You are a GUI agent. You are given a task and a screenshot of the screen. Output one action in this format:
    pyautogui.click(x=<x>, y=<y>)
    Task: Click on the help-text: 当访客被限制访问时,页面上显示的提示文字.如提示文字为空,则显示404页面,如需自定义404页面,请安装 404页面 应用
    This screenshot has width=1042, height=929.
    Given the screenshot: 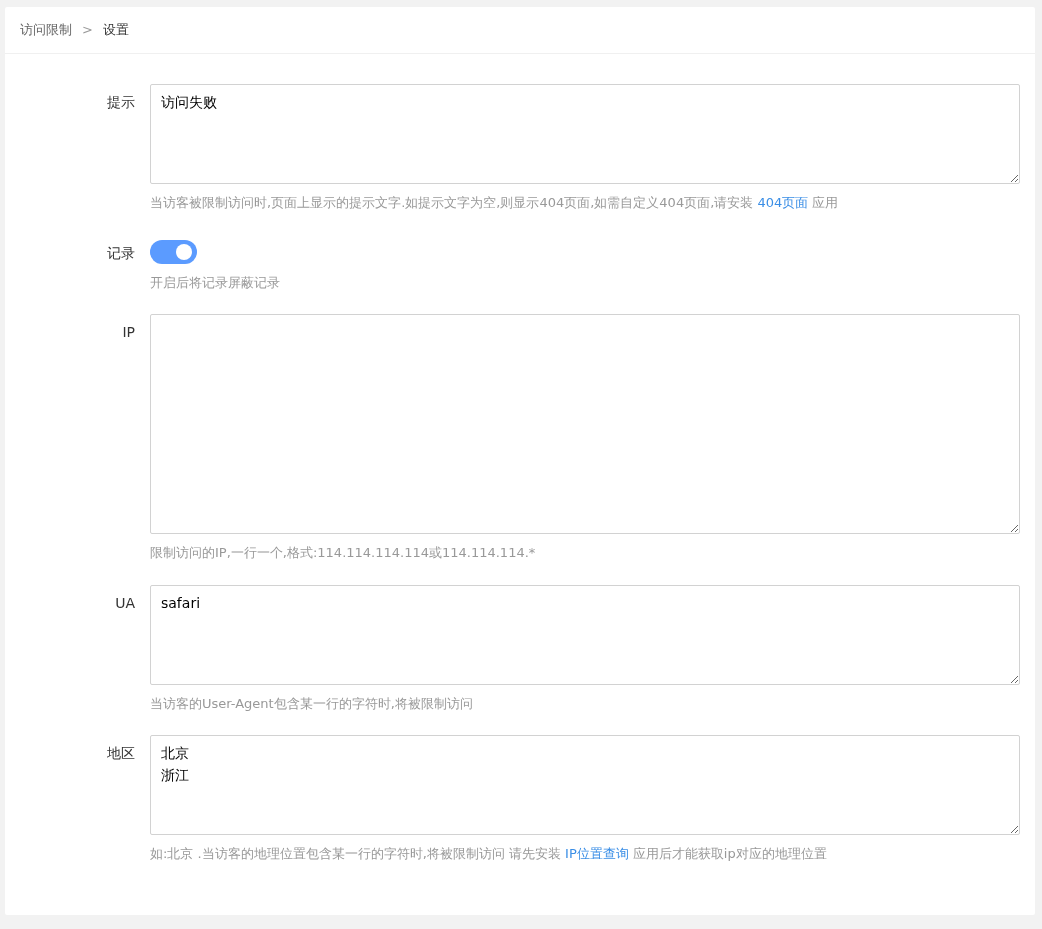 What is the action you would take?
    pyautogui.click(x=495, y=203)
    